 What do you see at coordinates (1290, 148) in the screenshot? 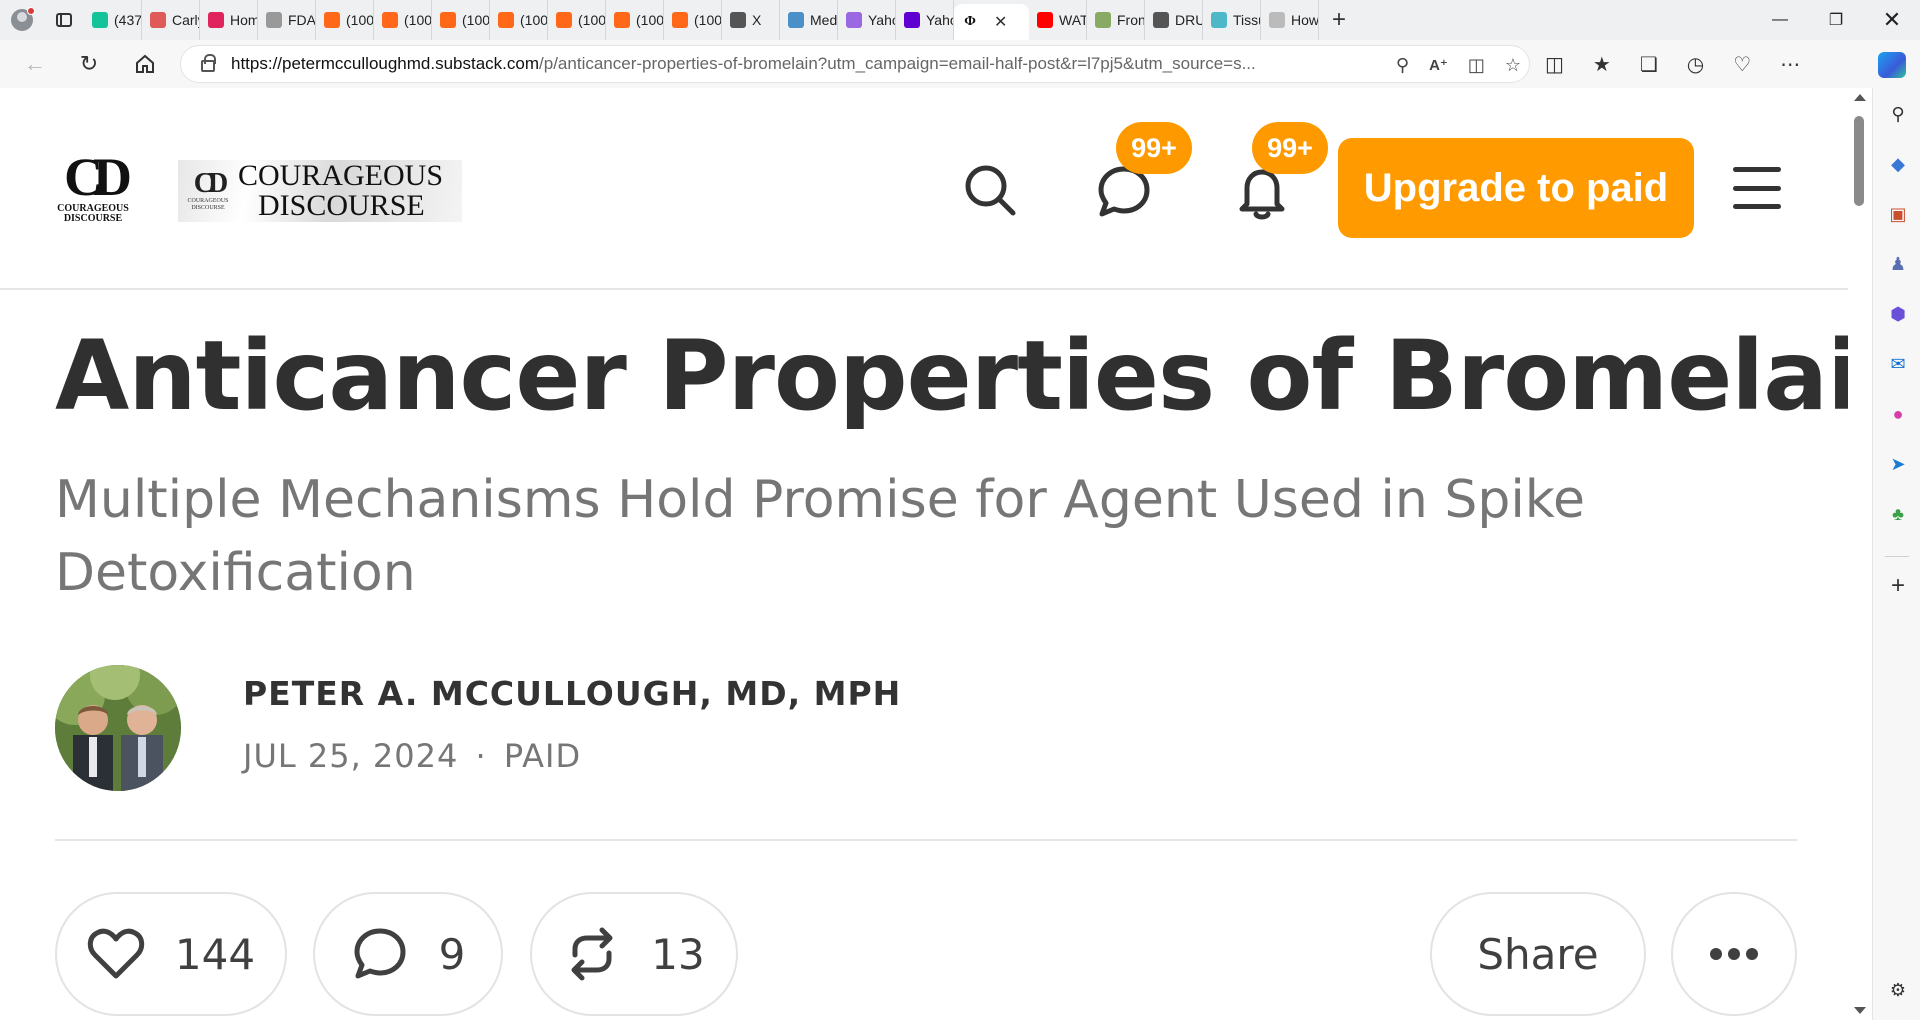
I see `notifications-badge: 99+` at bounding box center [1290, 148].